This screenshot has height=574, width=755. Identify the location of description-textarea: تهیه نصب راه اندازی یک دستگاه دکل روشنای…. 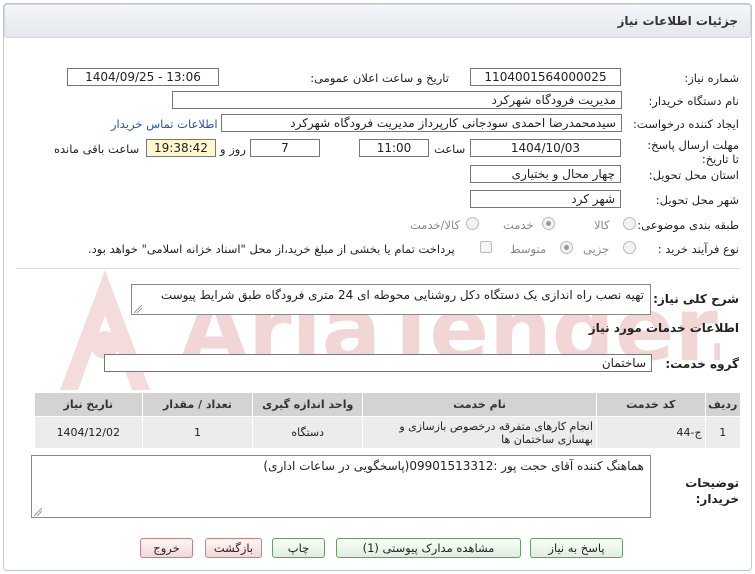
(391, 299).